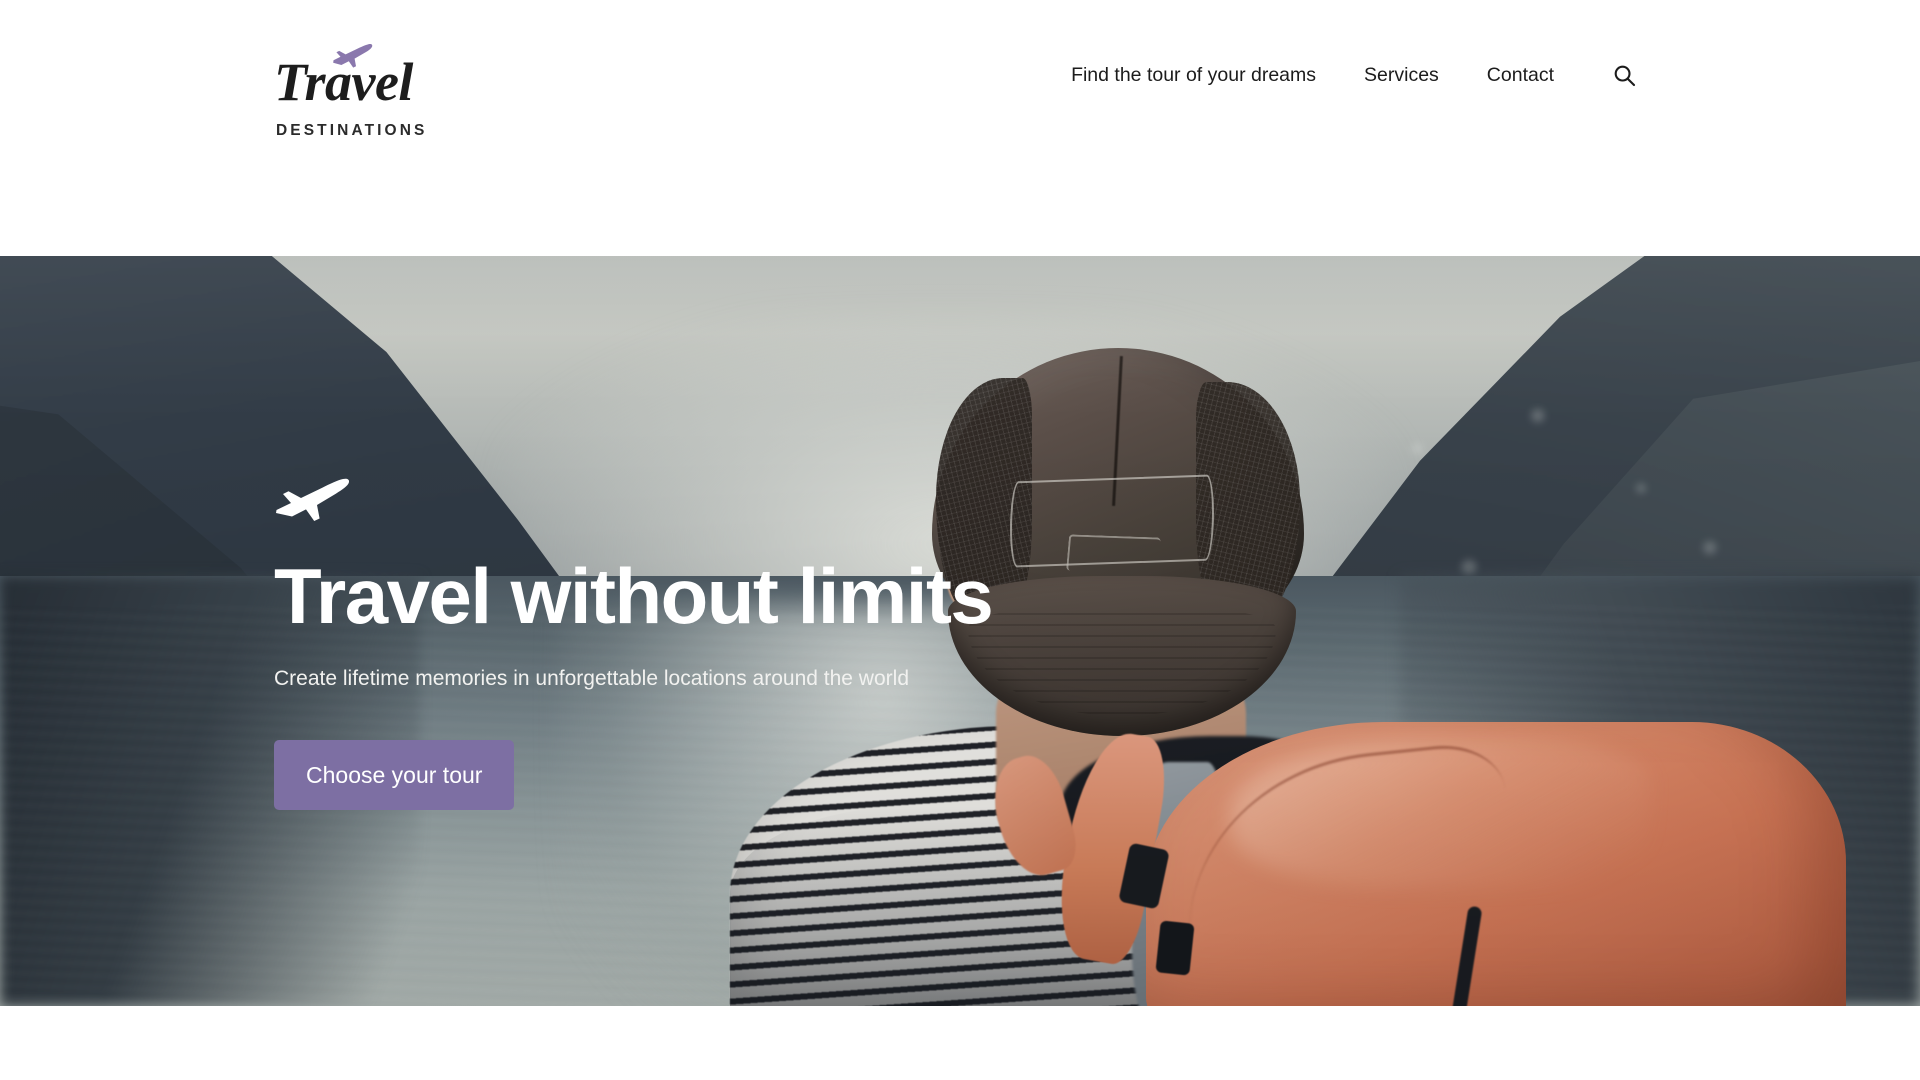  I want to click on site-logo: Travel DESTINATIONS, so click(359, 88).